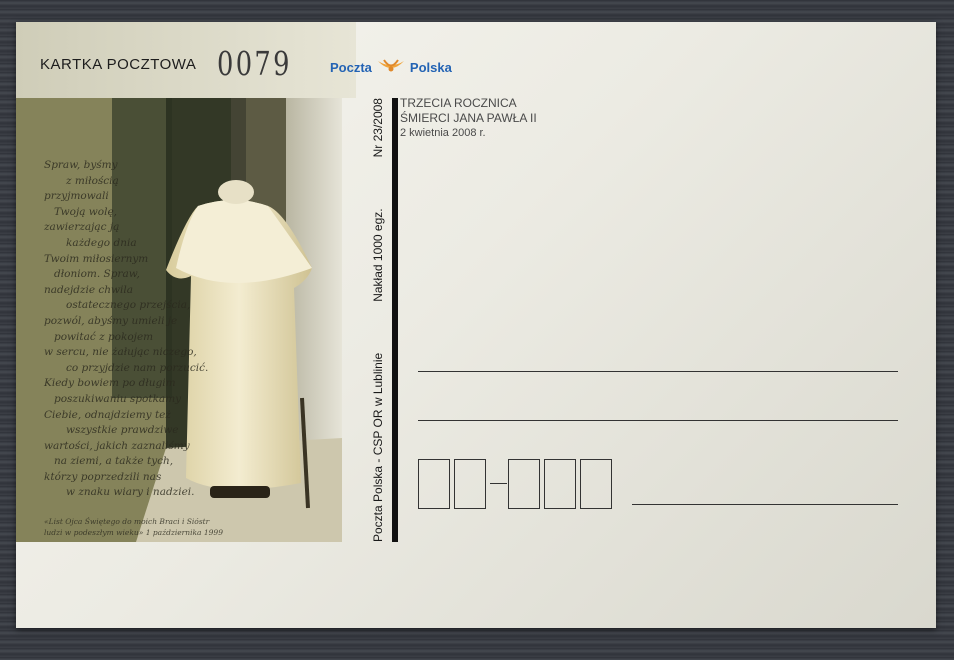 The height and width of the screenshot is (660, 954). I want to click on poem-line: Spraw, byśmy, so click(81, 165).